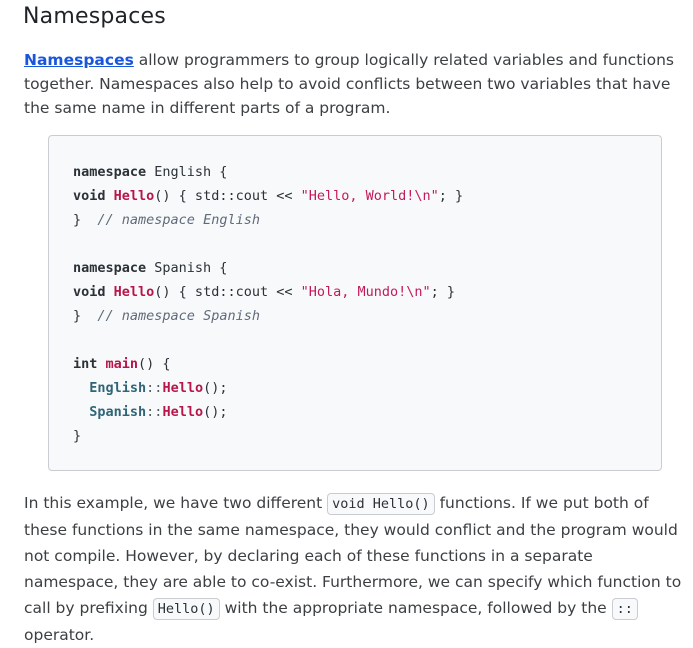 The width and height of the screenshot is (693, 648). I want to click on code-line: }, so click(77, 436).